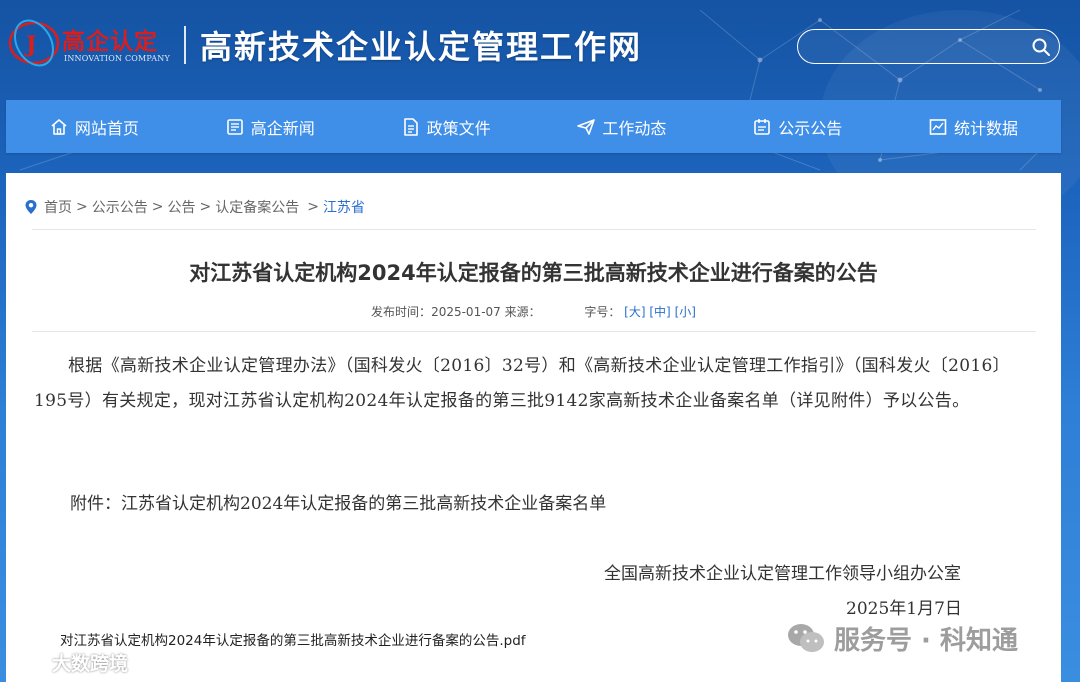  What do you see at coordinates (30, 45) in the screenshot?
I see `svg-text: J` at bounding box center [30, 45].